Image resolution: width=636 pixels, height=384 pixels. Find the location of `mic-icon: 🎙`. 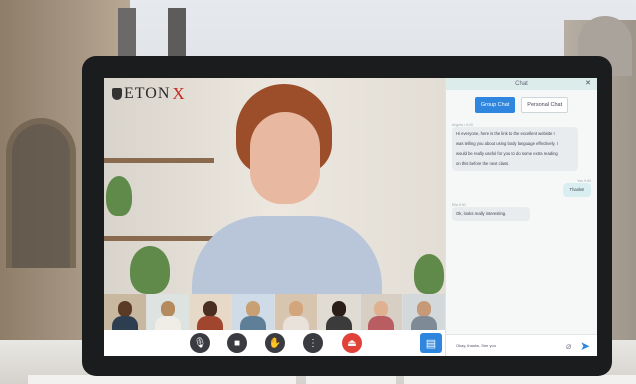

mic-icon: 🎙 is located at coordinates (200, 343).